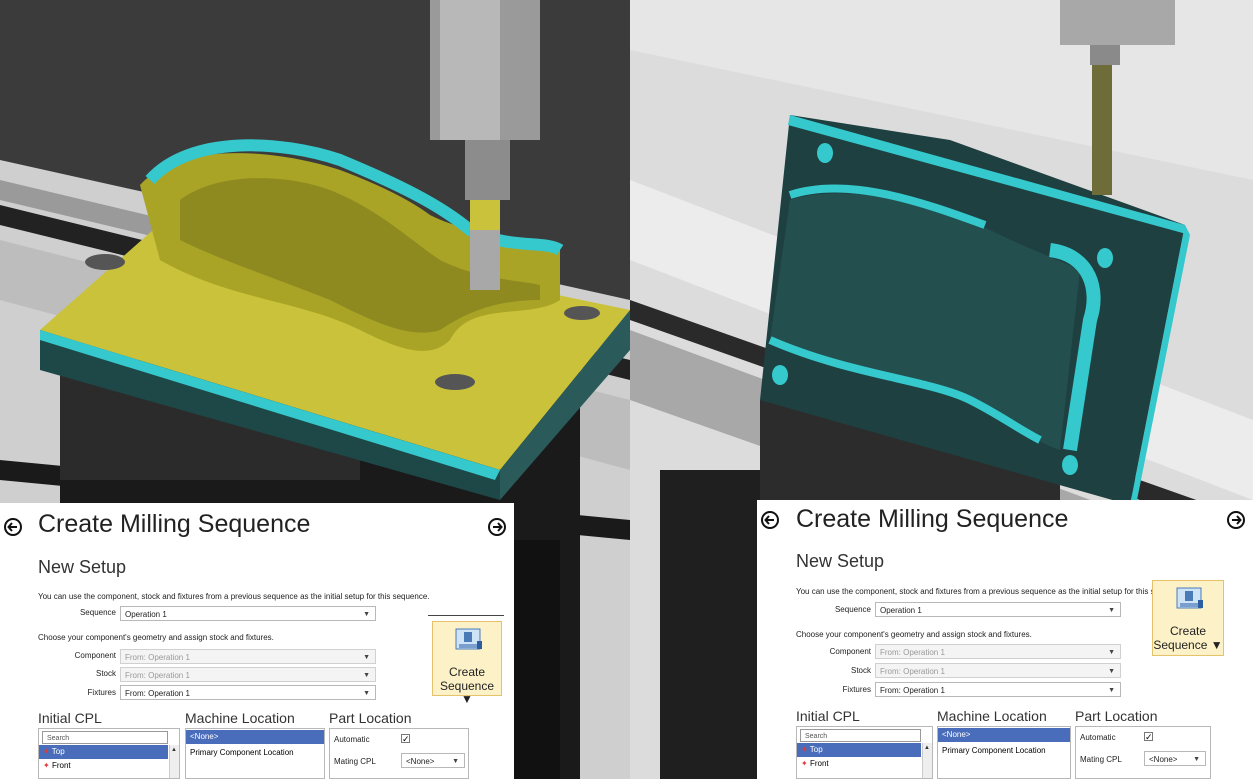 Image resolution: width=1253 pixels, height=779 pixels. What do you see at coordinates (146, 614) in the screenshot?
I see `sequence-value: Operation 1` at bounding box center [146, 614].